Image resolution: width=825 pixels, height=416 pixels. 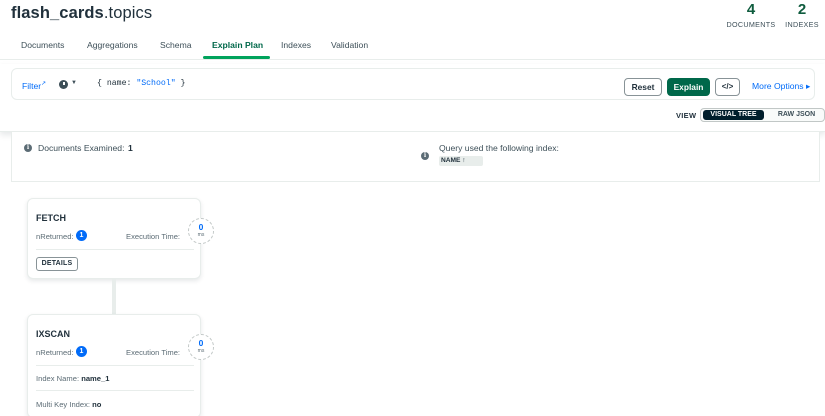 What do you see at coordinates (733, 115) in the screenshot?
I see `visual-tree-toggle: VISUAL TREE` at bounding box center [733, 115].